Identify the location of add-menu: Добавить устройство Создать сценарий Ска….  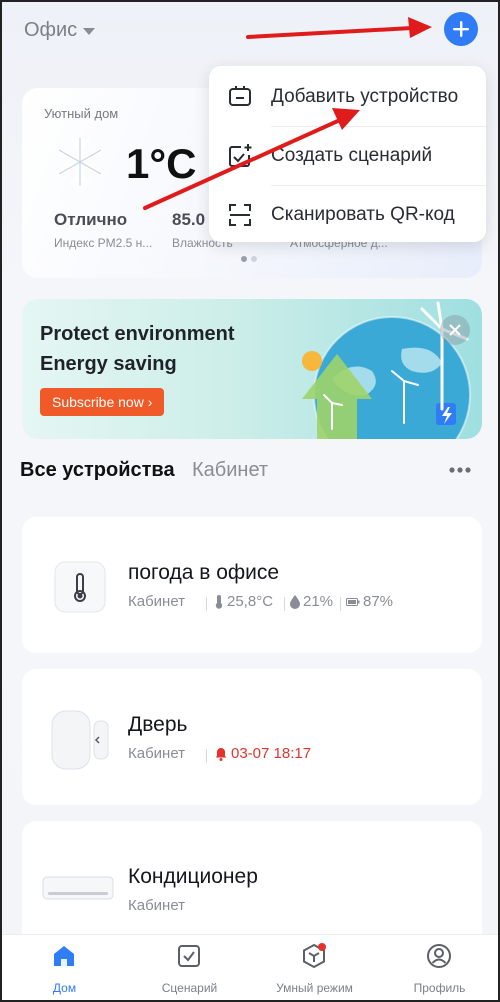
(347, 154).